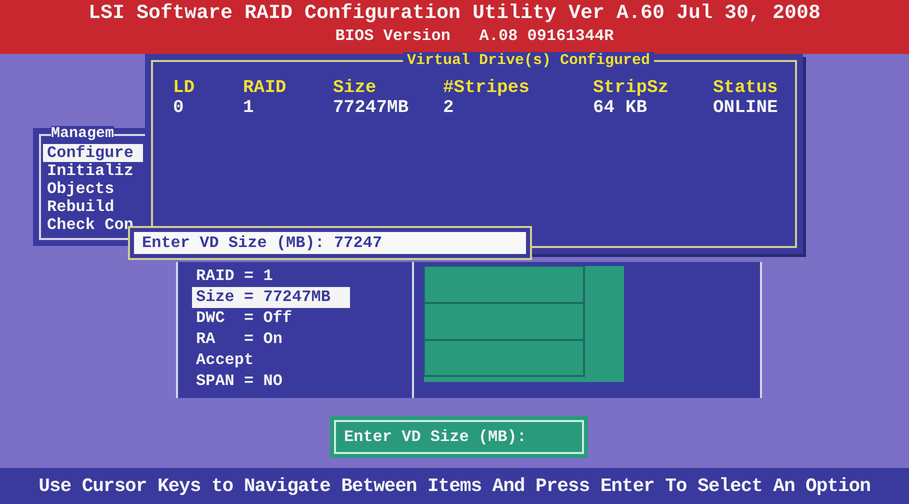 Image resolution: width=909 pixels, height=504 pixels. I want to click on menu-item: Objects, so click(93, 189).